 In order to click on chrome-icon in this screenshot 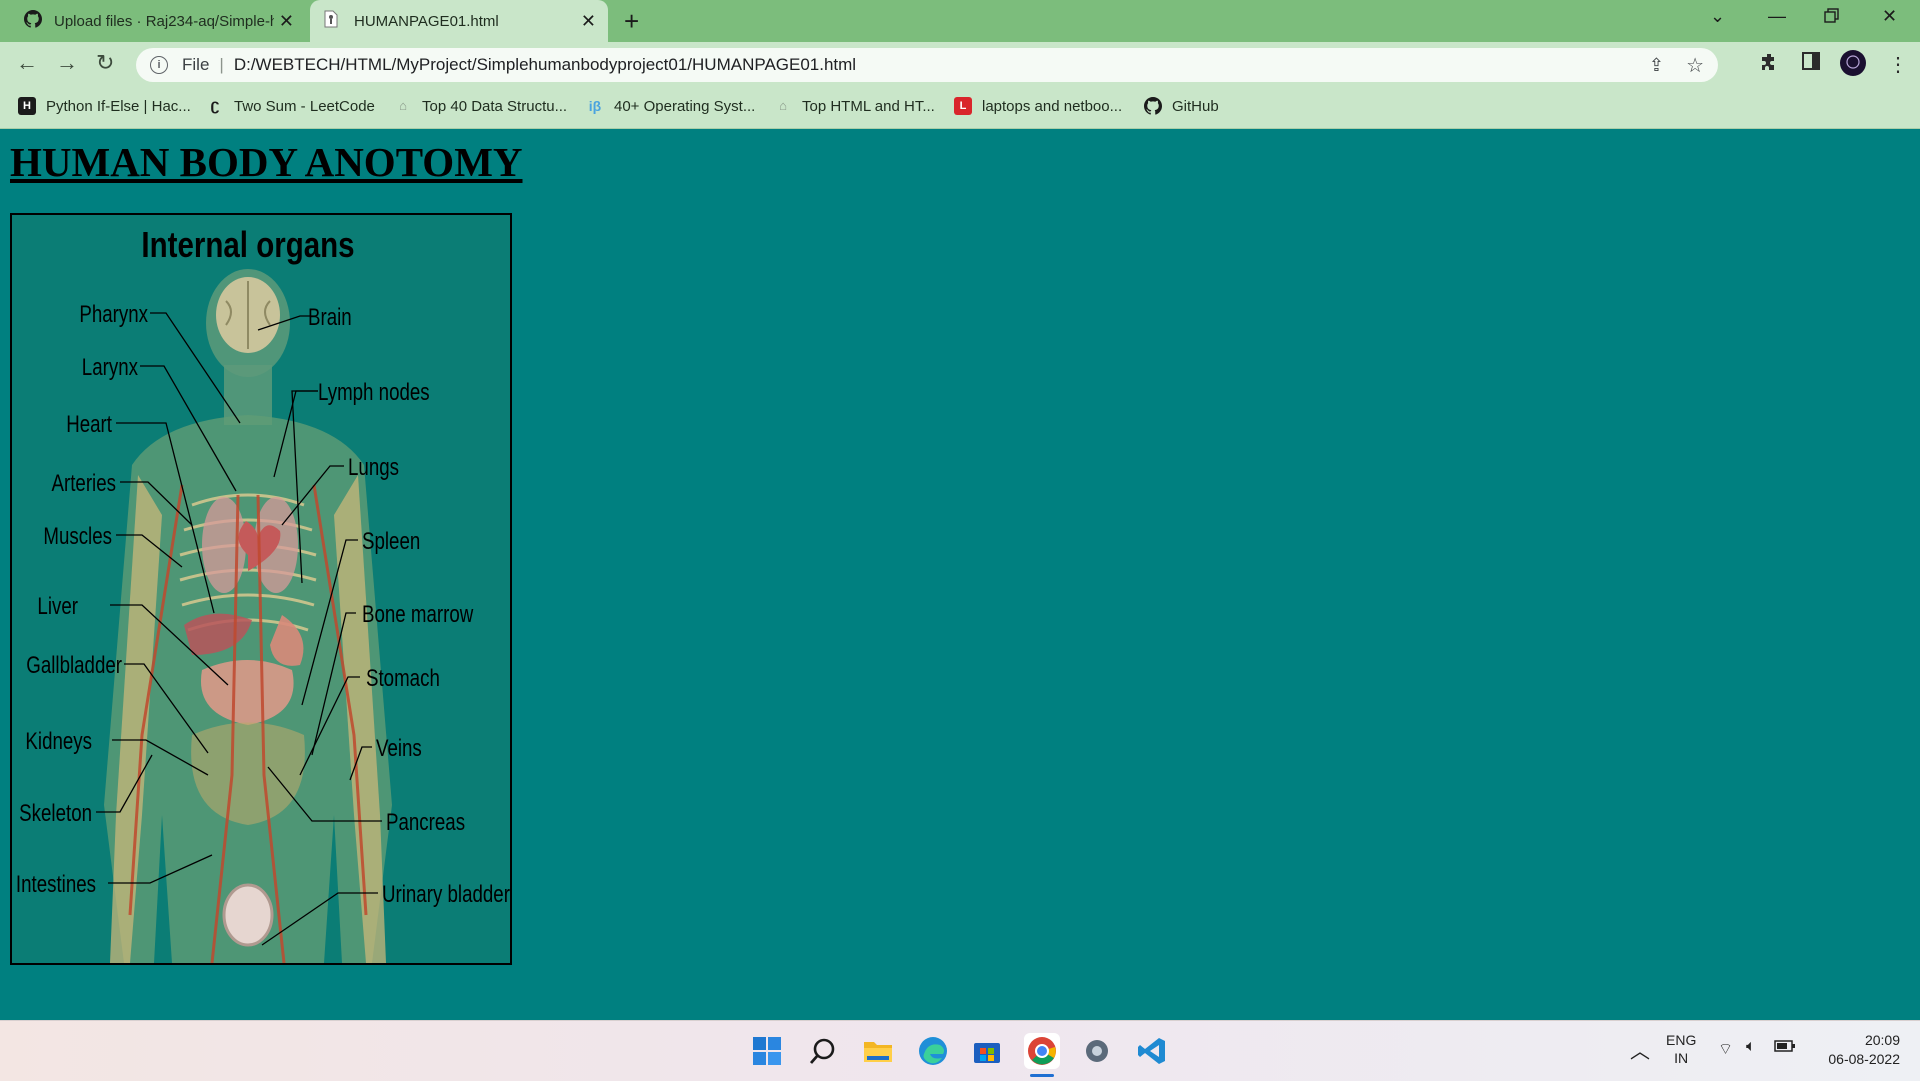, I will do `click(1042, 1051)`.